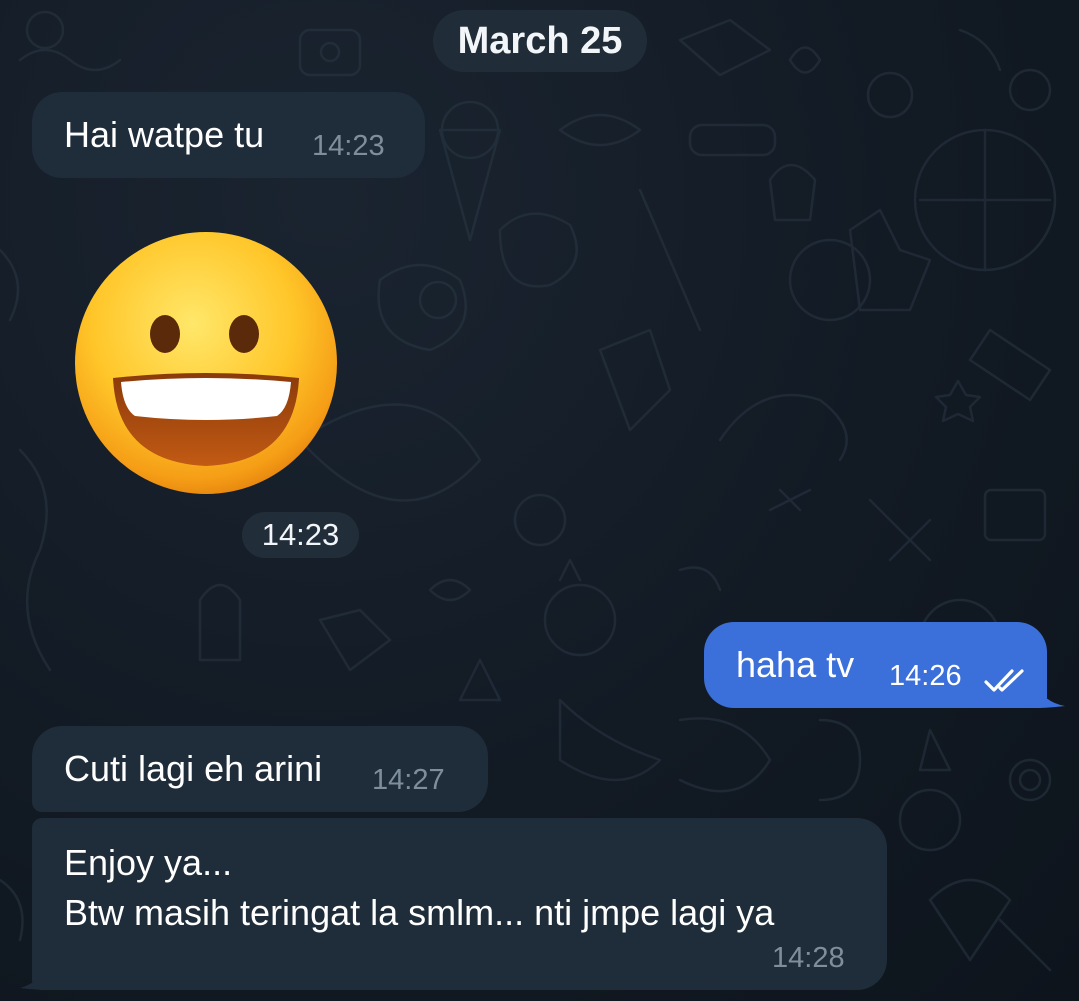 This screenshot has width=1079, height=1001. I want to click on emoji-message-time: 14:23, so click(300, 535).